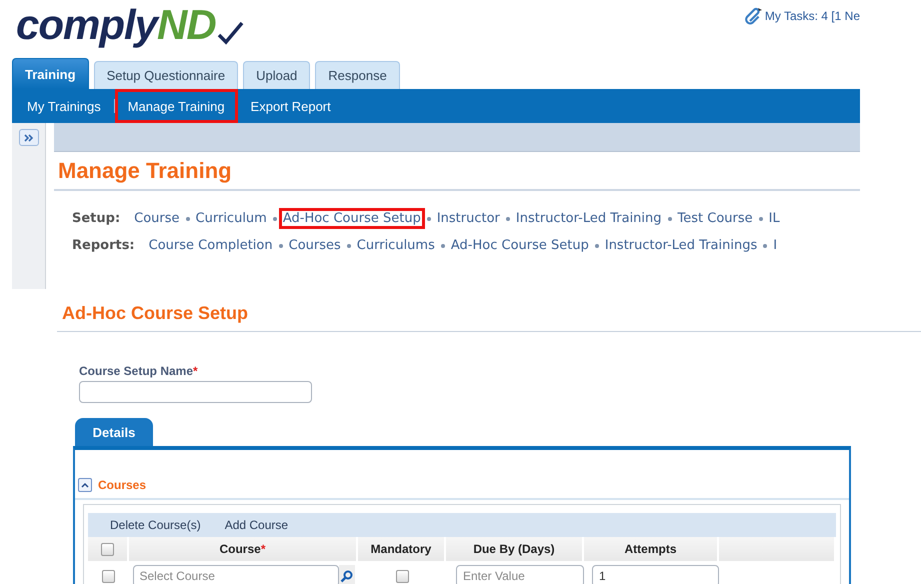 This screenshot has height=584, width=921. Describe the element at coordinates (243, 549) in the screenshot. I see `column-header: Course*` at that location.